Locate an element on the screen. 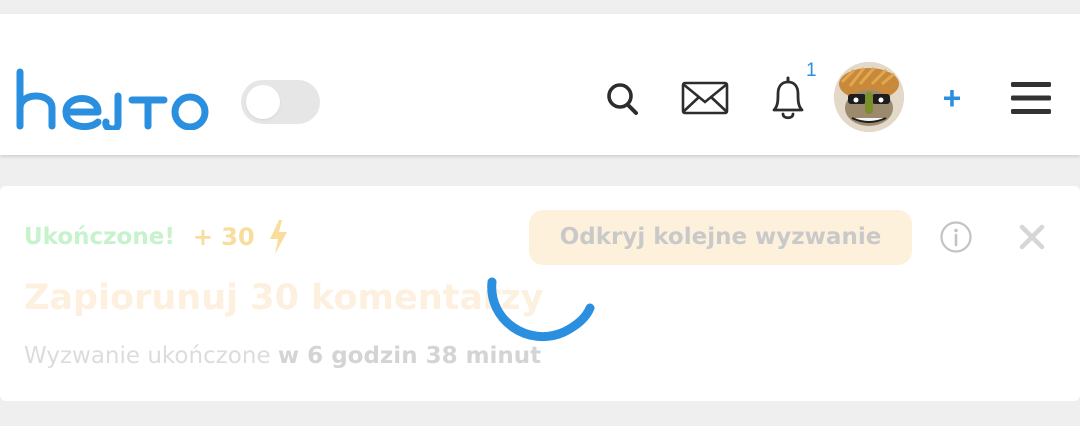 The width and height of the screenshot is (1080, 426). avatar is located at coordinates (869, 97).